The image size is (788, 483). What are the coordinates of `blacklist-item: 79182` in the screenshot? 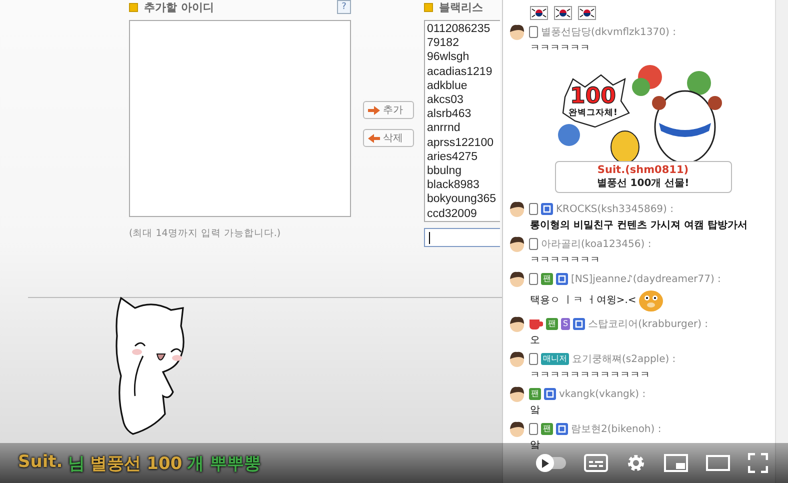 It's located at (463, 43).